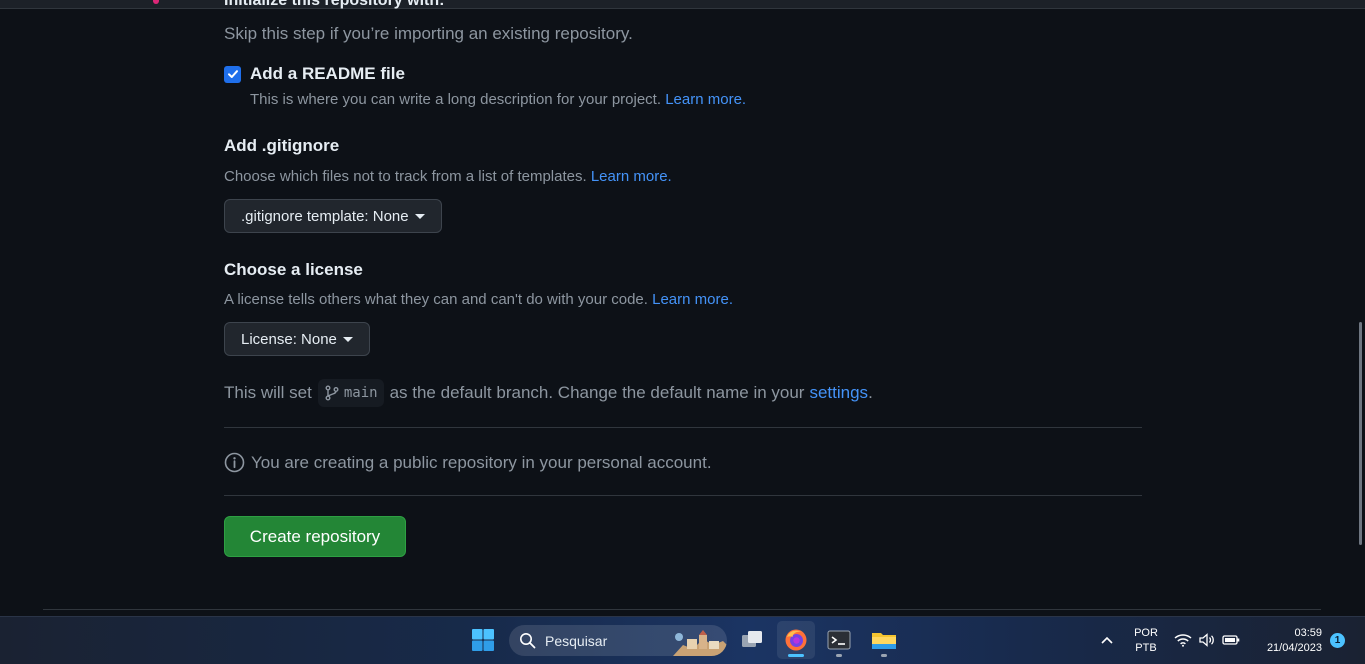 This screenshot has height=664, width=1365. What do you see at coordinates (631, 176) in the screenshot?
I see `gitignore-learn-more-link: Learn more.` at bounding box center [631, 176].